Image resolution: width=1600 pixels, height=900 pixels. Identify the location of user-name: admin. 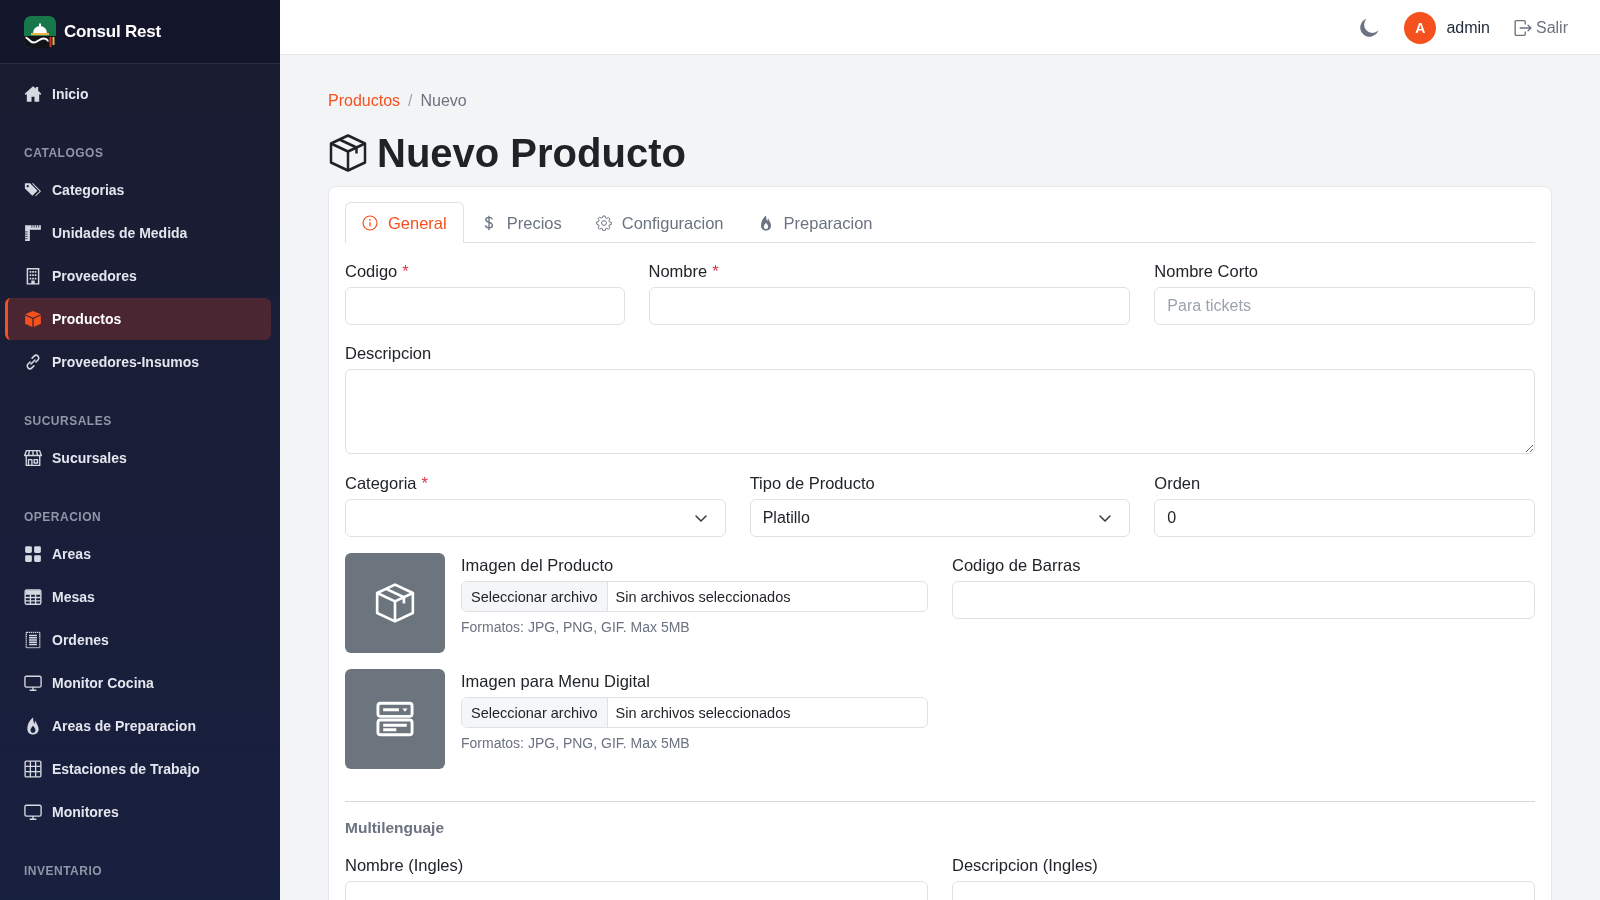
(1468, 27).